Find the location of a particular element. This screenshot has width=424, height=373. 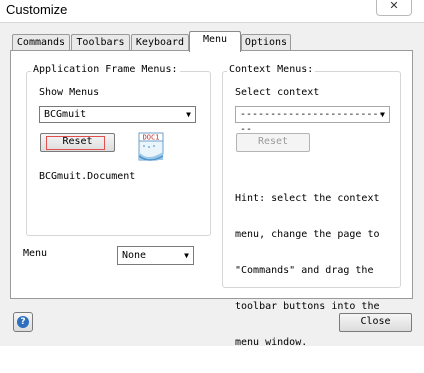

window-title: Customize is located at coordinates (37, 9).